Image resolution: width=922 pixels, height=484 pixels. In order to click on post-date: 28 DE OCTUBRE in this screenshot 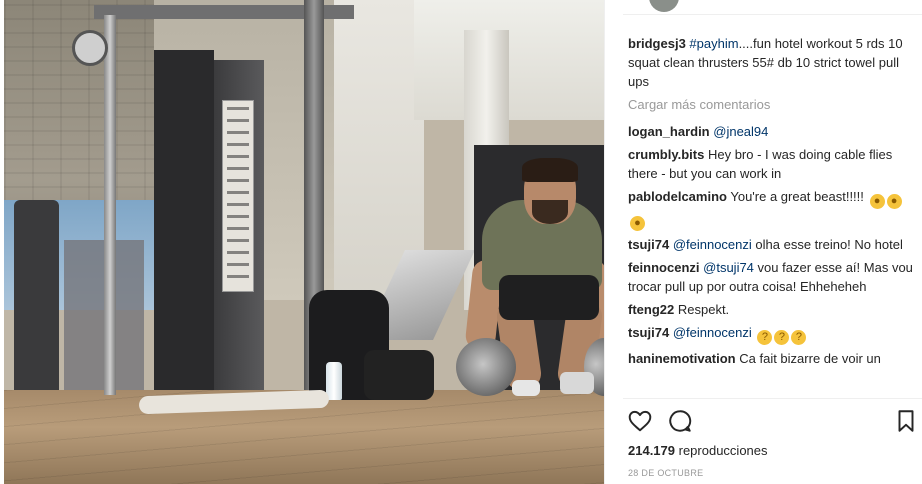, I will do `click(665, 473)`.